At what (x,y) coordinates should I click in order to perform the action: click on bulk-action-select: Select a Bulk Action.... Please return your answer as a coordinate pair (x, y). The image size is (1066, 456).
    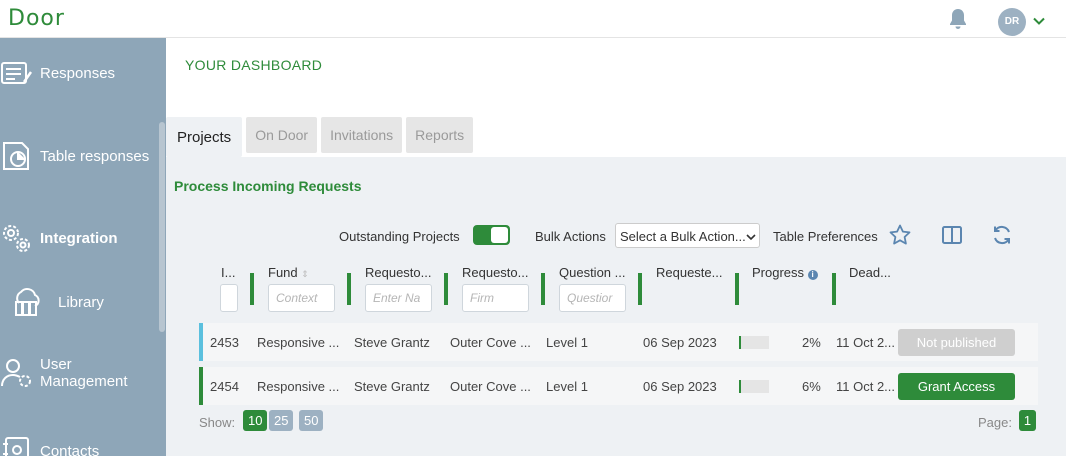
    Looking at the image, I should click on (687, 235).